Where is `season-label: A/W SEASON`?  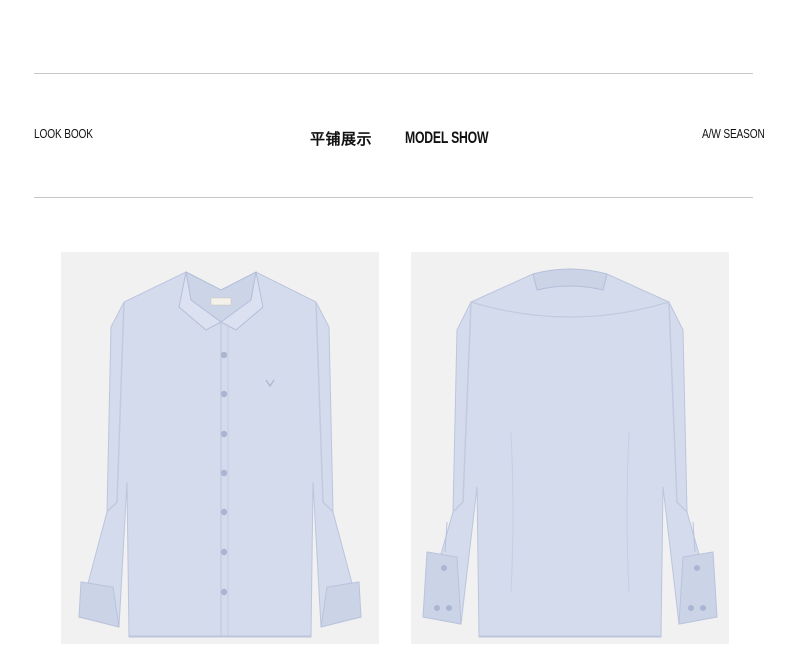
season-label: A/W SEASON is located at coordinates (733, 133).